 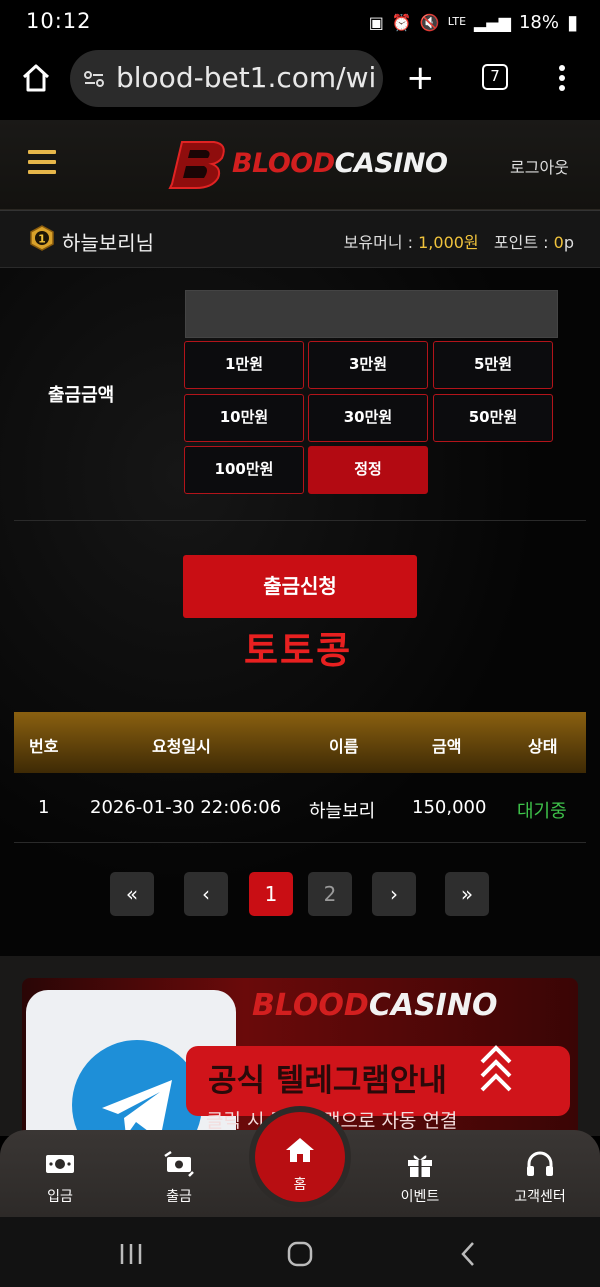 I want to click on column-header-datetime: 요청일시, so click(x=181, y=746).